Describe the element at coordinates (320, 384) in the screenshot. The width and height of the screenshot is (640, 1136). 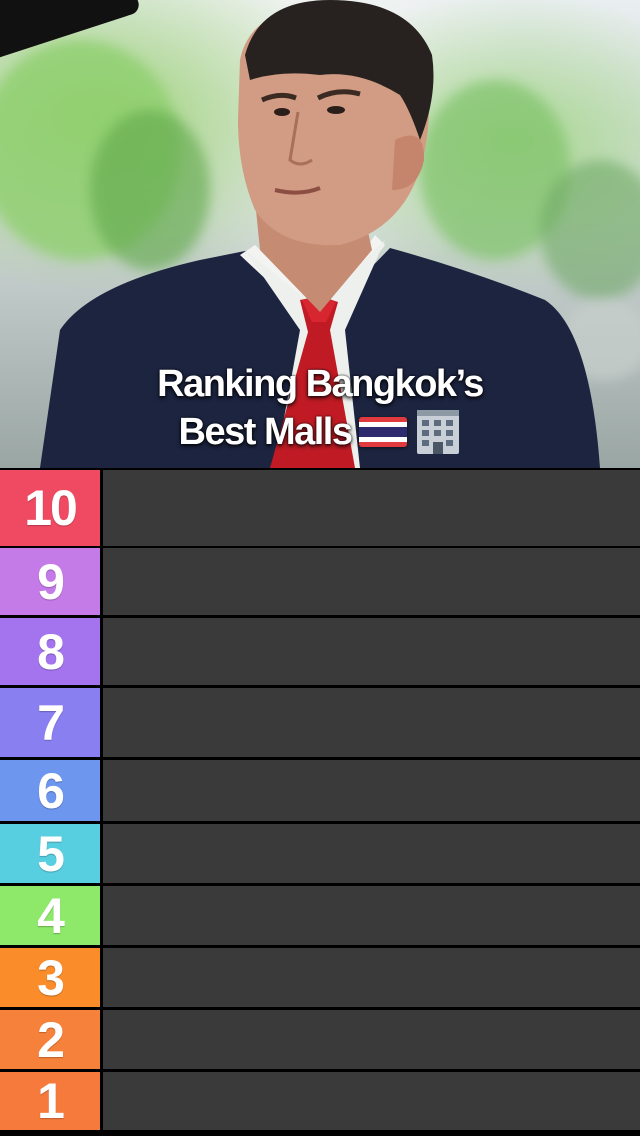
I see `title-line-1: Ranking Bangkok’s` at that location.